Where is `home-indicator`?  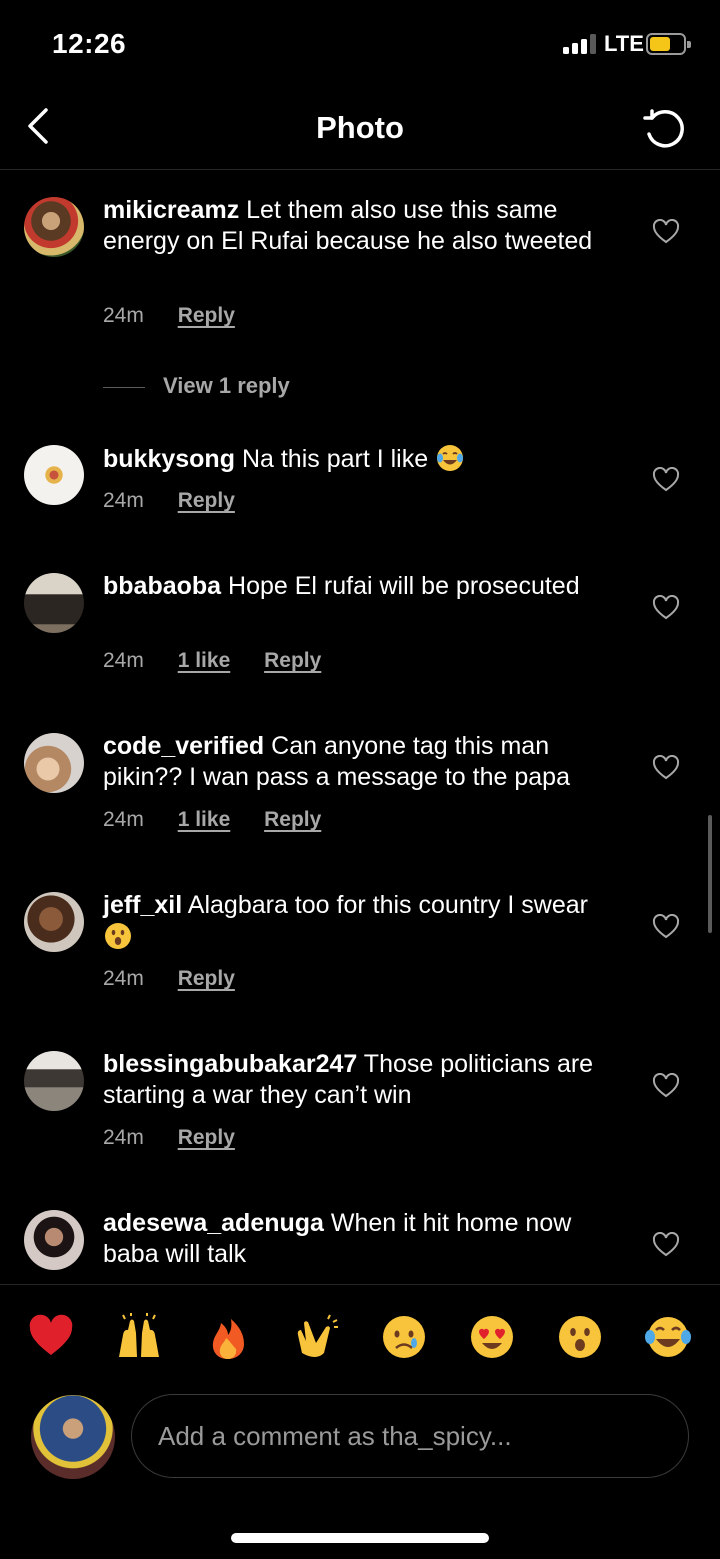 home-indicator is located at coordinates (360, 1538).